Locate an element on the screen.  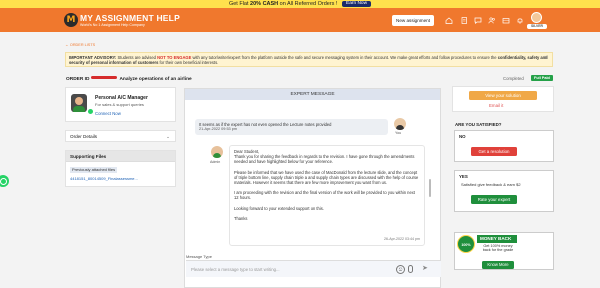
redacted-order-id is located at coordinates (104, 77).